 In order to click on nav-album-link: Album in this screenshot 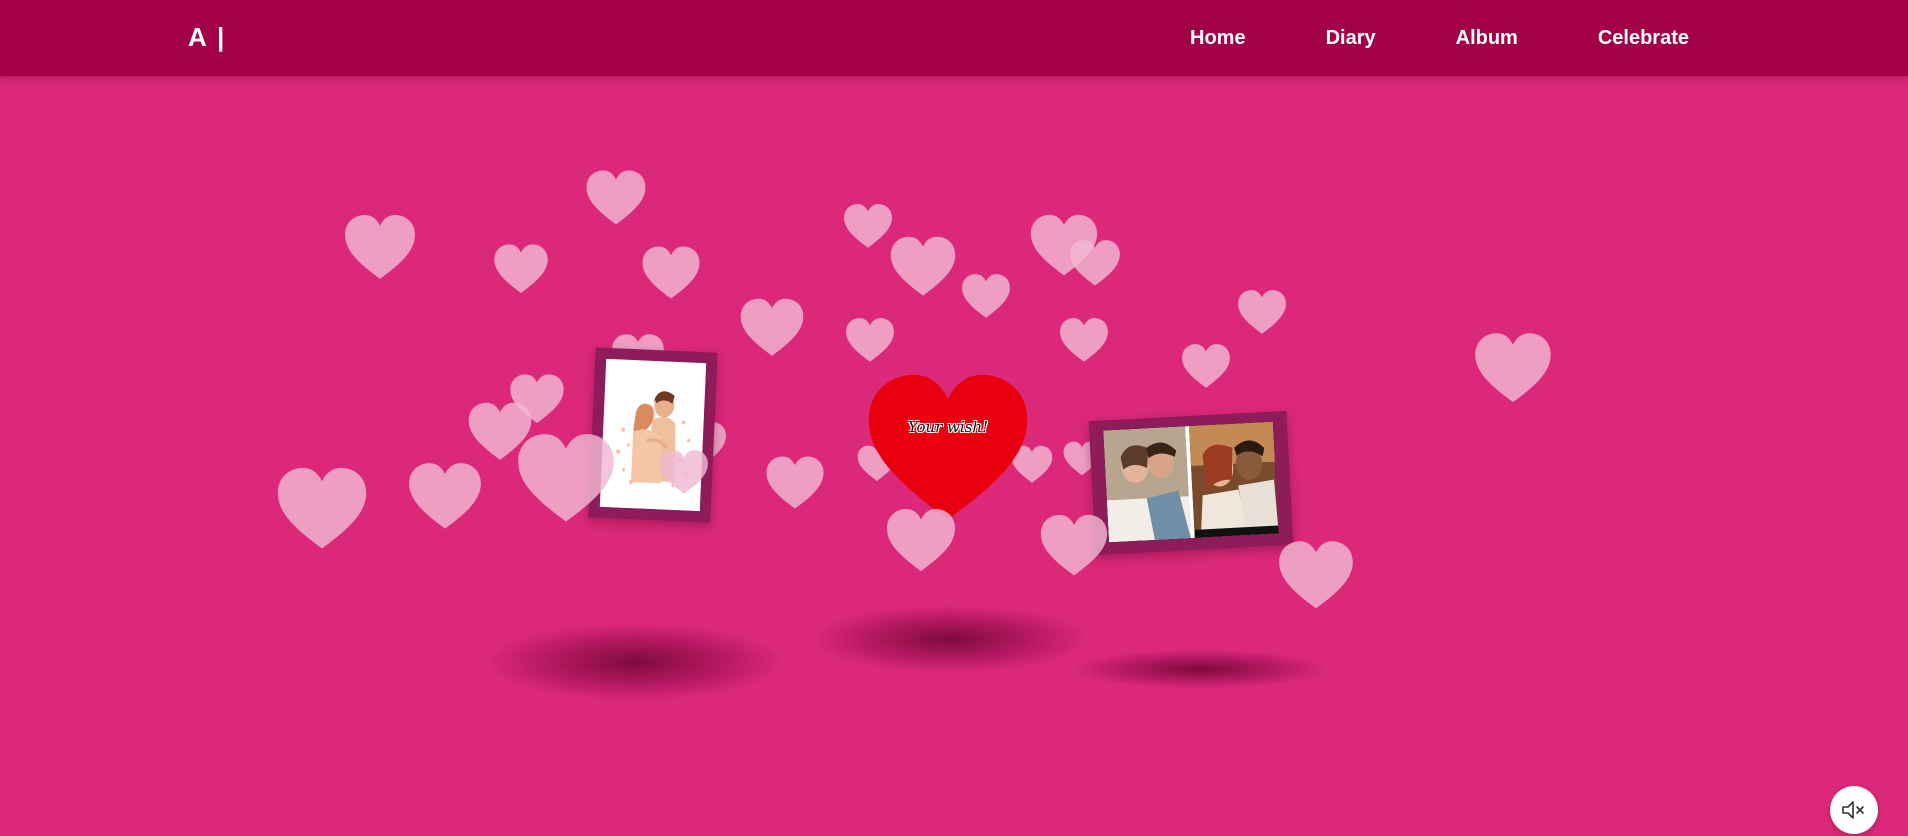, I will do `click(1487, 38)`.